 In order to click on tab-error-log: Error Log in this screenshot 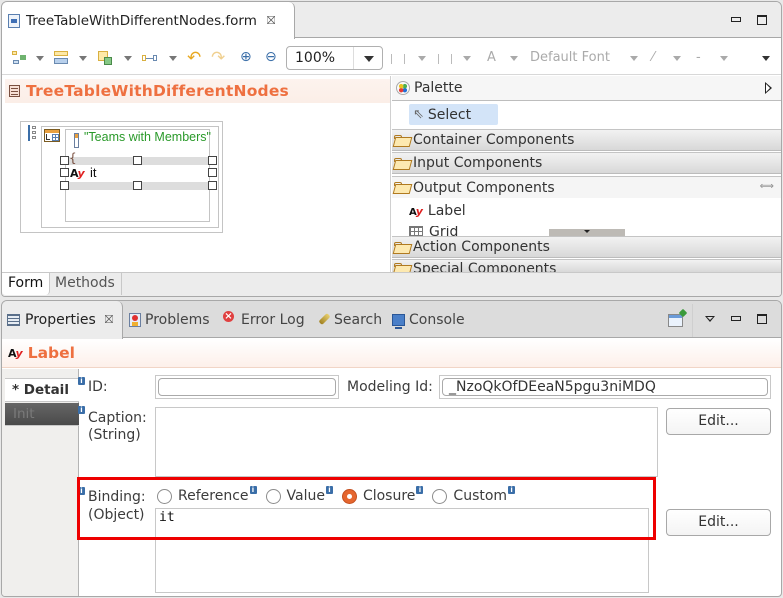, I will do `click(264, 319)`.